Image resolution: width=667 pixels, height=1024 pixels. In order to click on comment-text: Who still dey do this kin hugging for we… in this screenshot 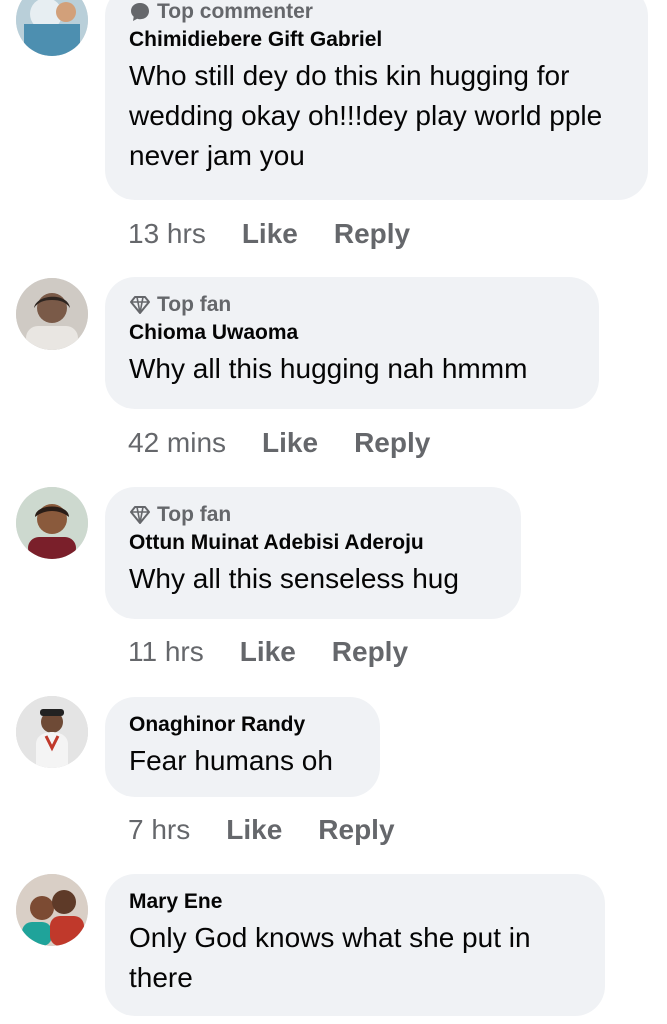, I will do `click(366, 115)`.